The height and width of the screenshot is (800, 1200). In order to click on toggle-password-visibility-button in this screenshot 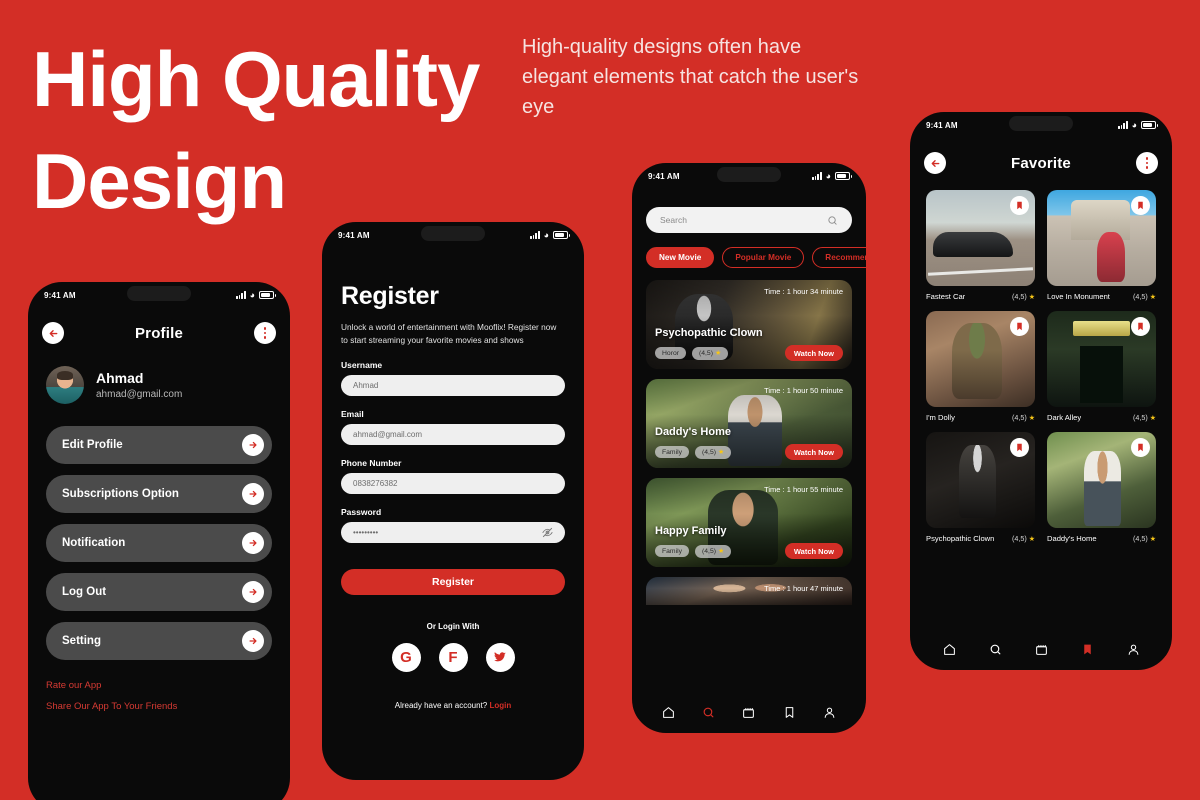, I will do `click(547, 532)`.